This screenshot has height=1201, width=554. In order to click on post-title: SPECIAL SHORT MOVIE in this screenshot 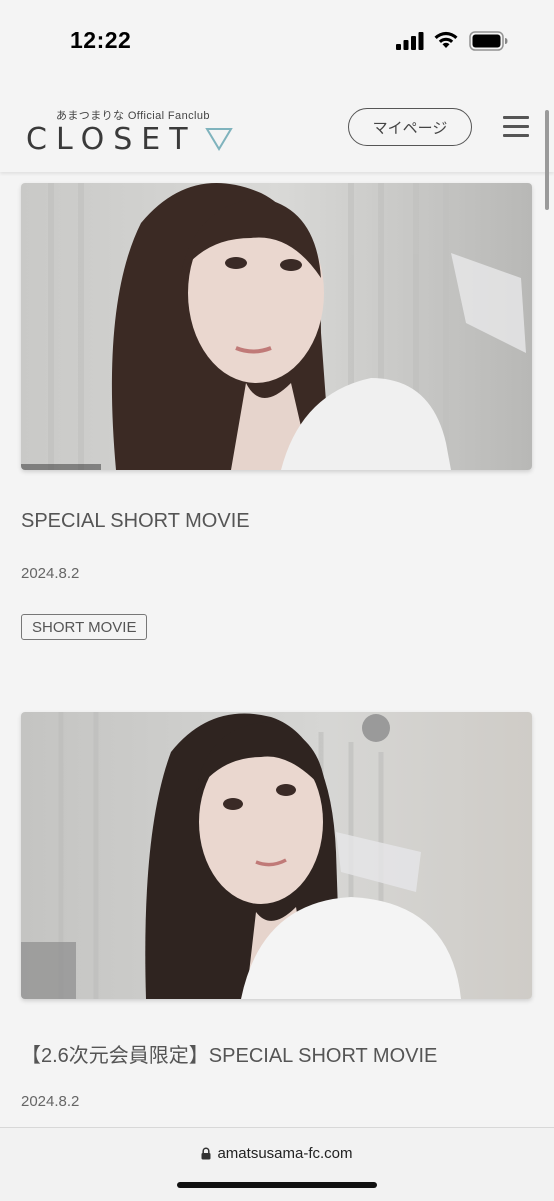, I will do `click(135, 521)`.